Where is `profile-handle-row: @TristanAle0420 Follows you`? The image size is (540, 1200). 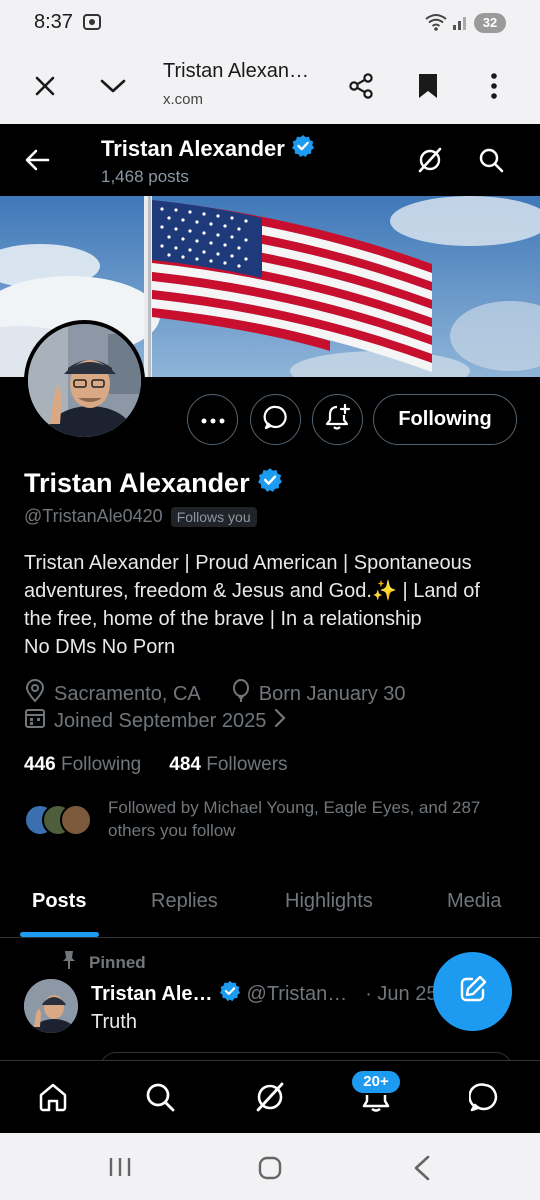 profile-handle-row: @TristanAle0420 Follows you is located at coordinates (140, 516).